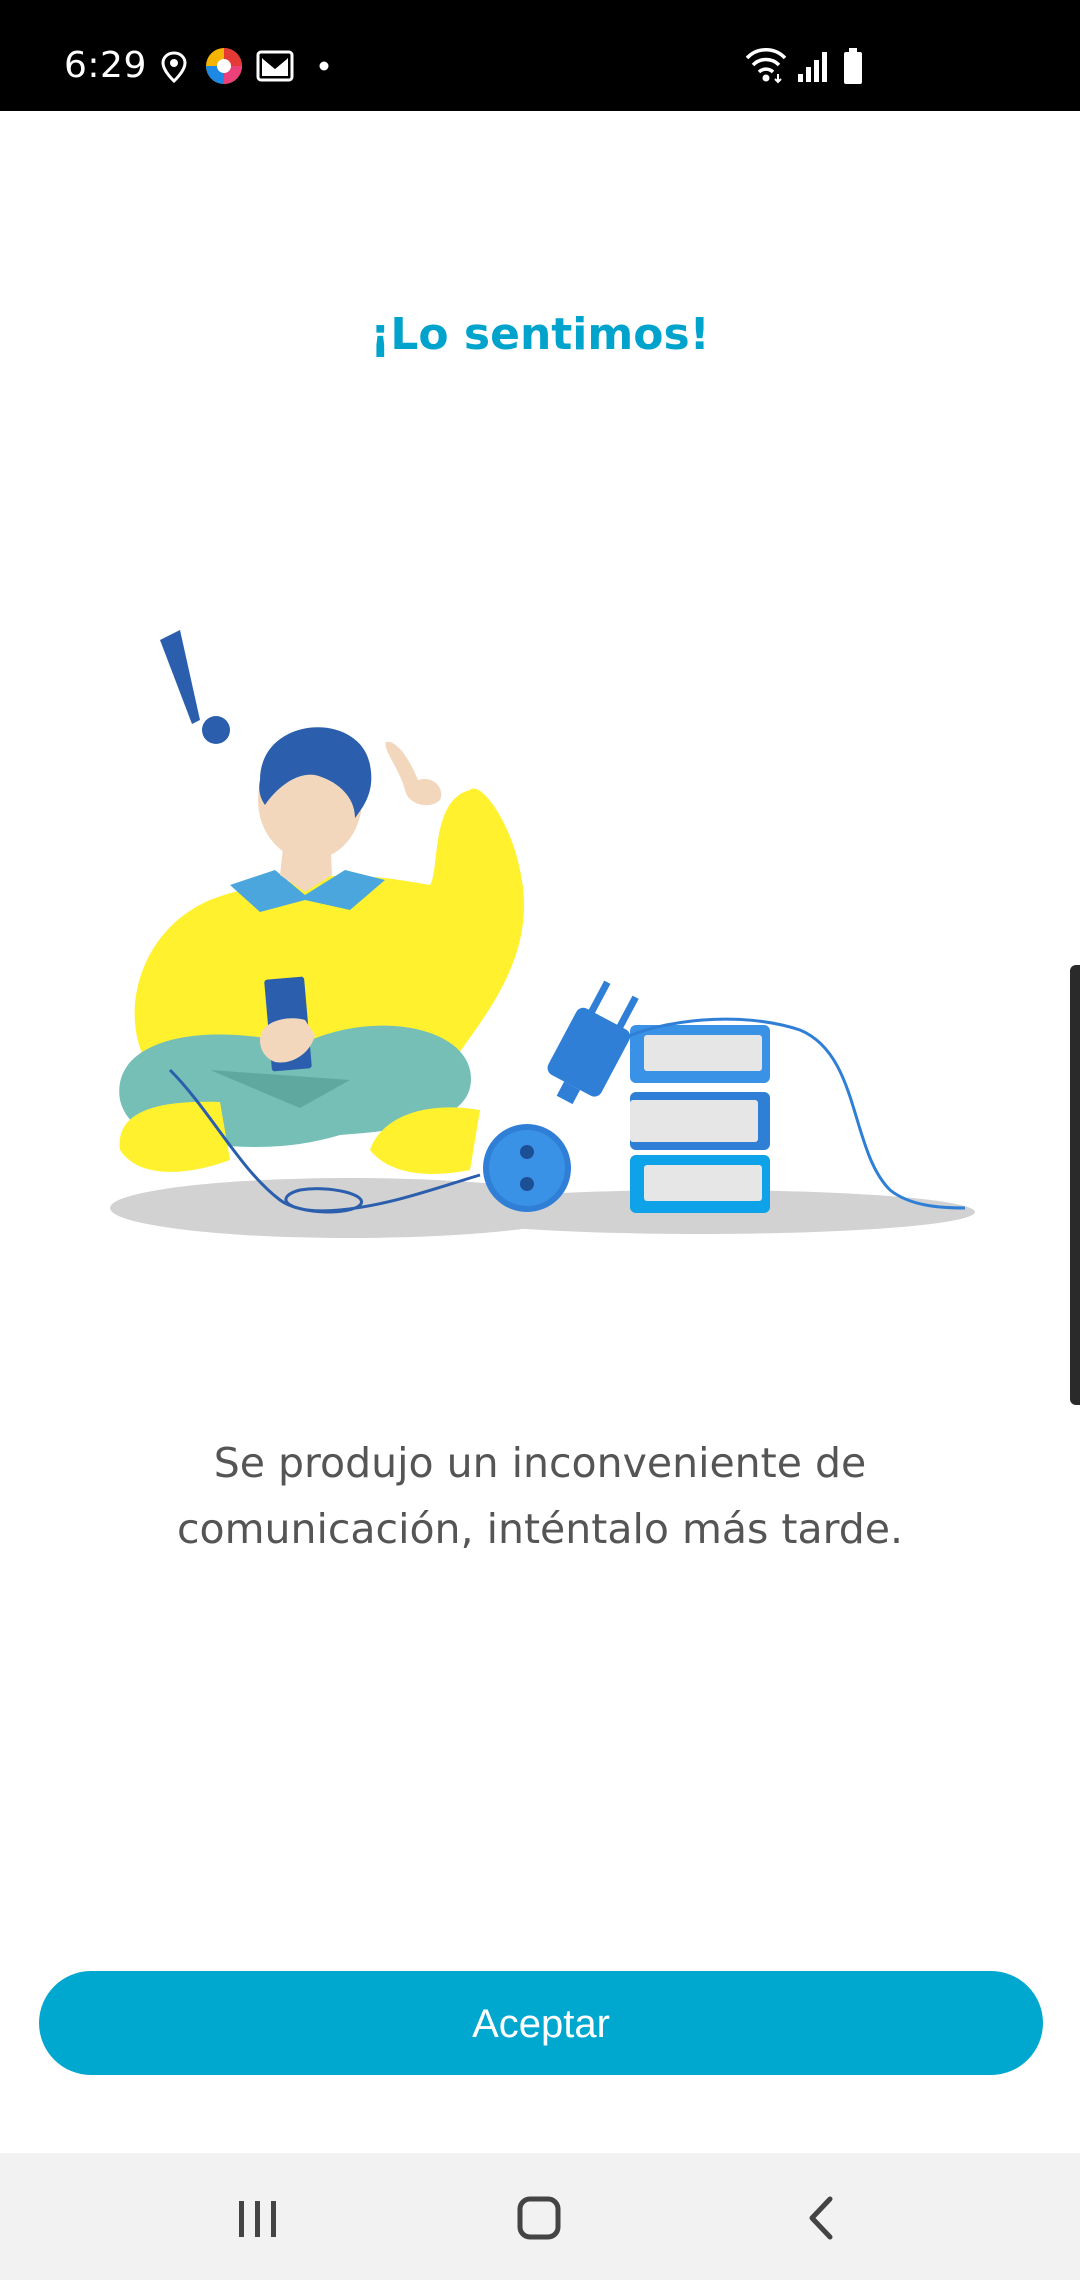  What do you see at coordinates (324, 66) in the screenshot?
I see `dot-icon` at bounding box center [324, 66].